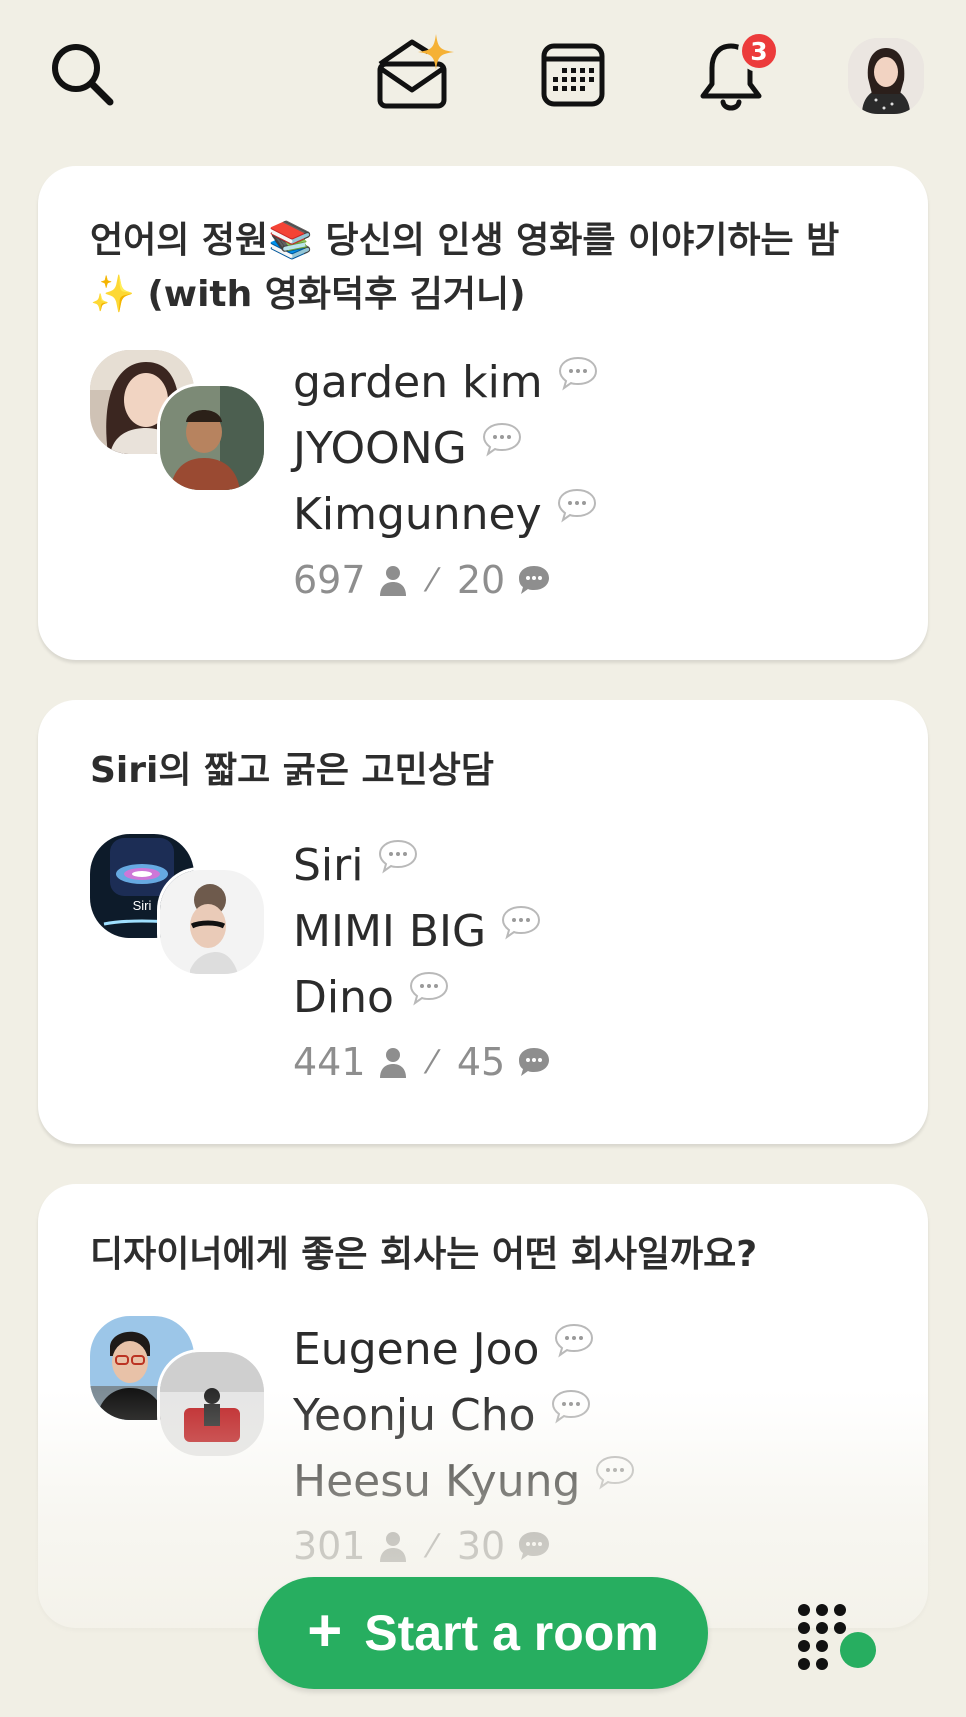 This screenshot has height=1717, width=966. I want to click on speaker-row: Kimgunney, so click(446, 514).